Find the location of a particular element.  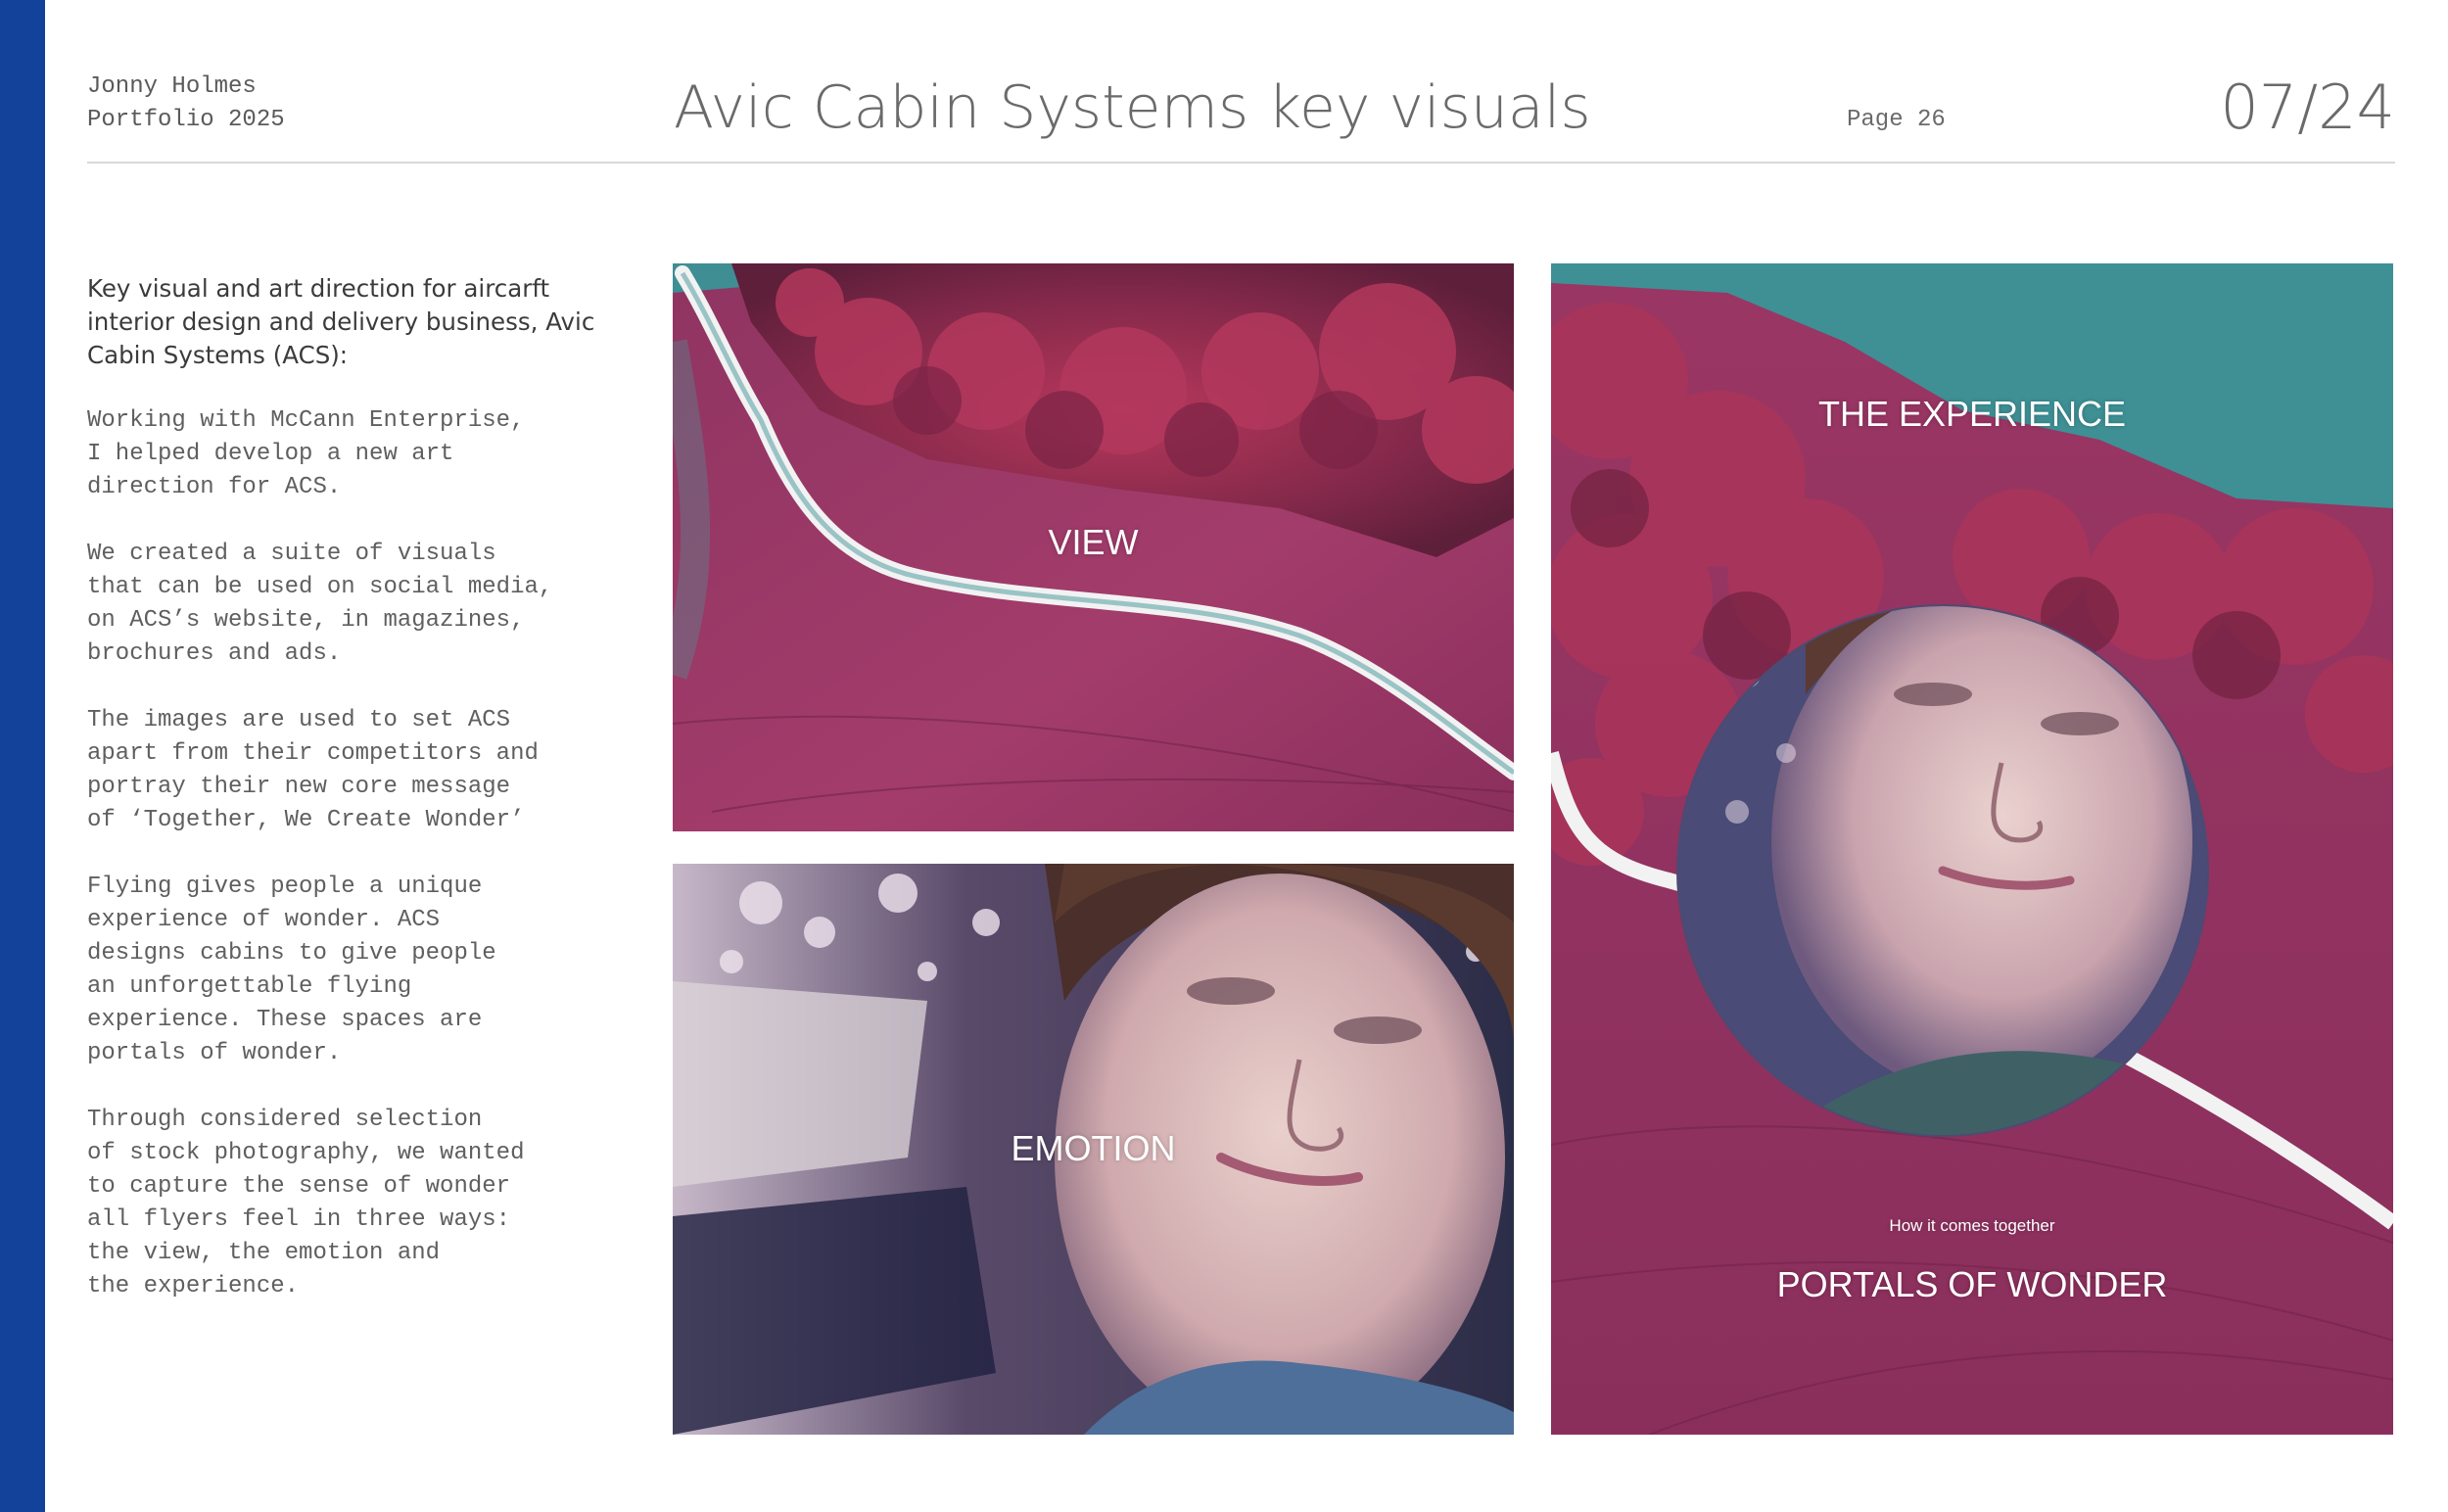

tagline-text: How it comes together is located at coordinates (1972, 1225).